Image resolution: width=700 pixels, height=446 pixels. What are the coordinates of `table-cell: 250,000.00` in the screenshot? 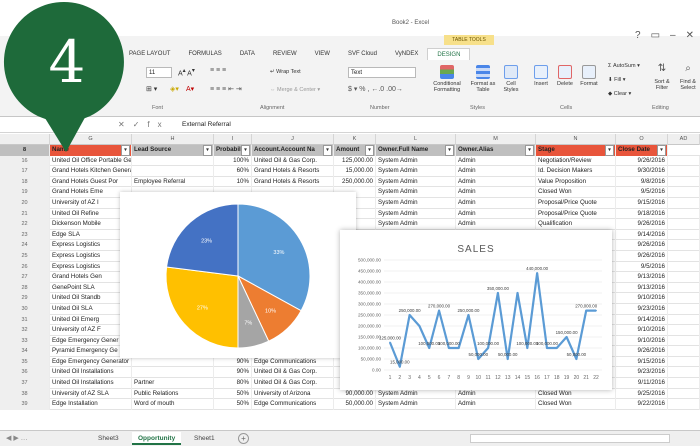 It's located at (355, 182).